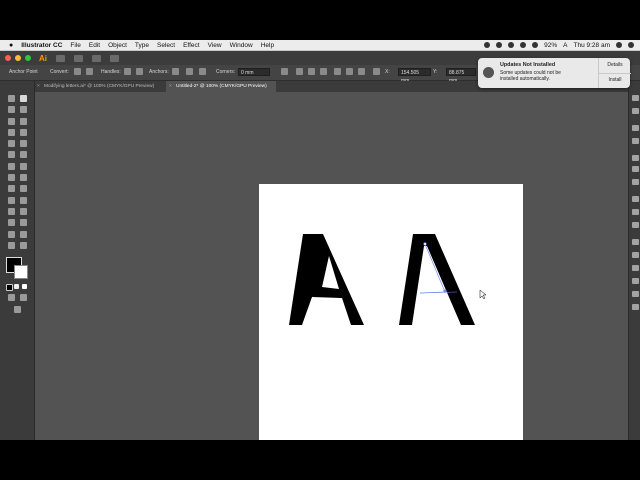  Describe the element at coordinates (11, 297) in the screenshot. I see `draw-normal-icon` at that location.